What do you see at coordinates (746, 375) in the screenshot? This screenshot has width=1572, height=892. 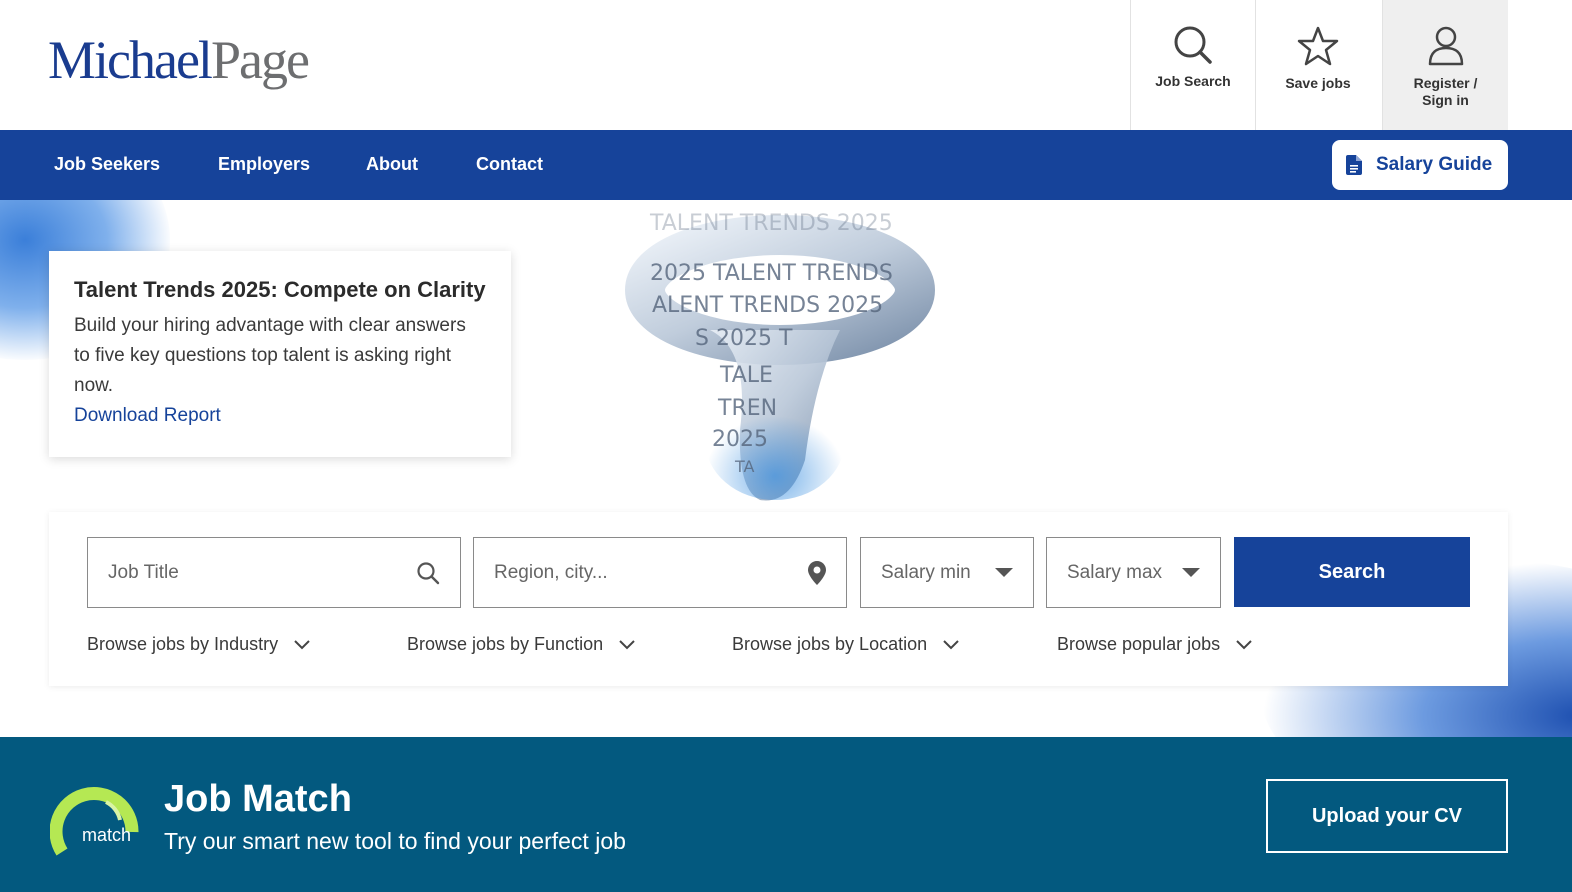 I see `ring-text-5: TALE` at bounding box center [746, 375].